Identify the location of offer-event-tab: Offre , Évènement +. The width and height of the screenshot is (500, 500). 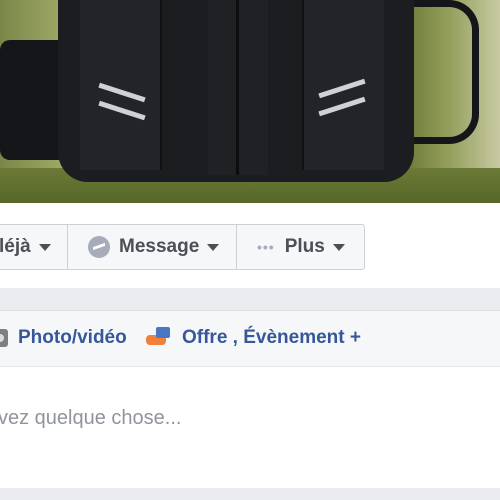
(253, 338).